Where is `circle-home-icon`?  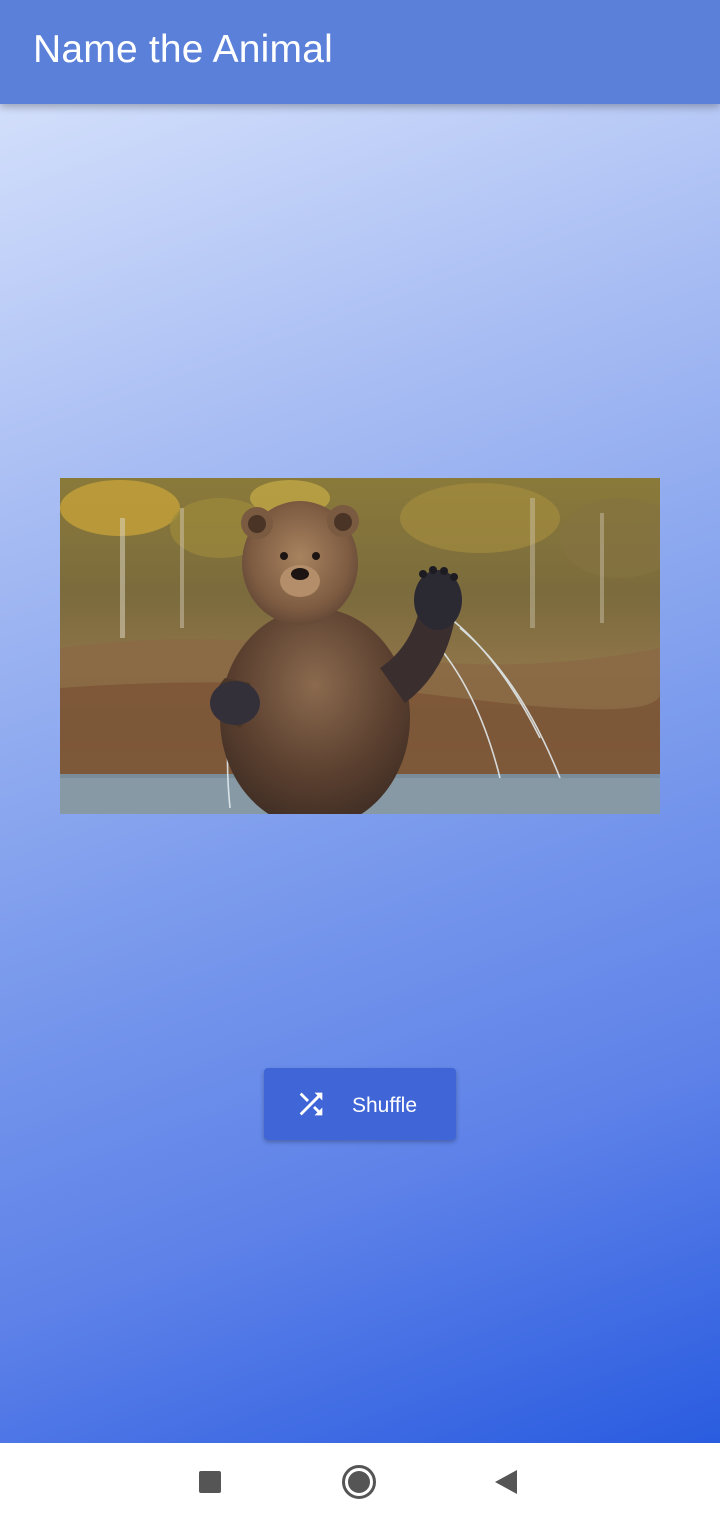
circle-home-icon is located at coordinates (359, 1482).